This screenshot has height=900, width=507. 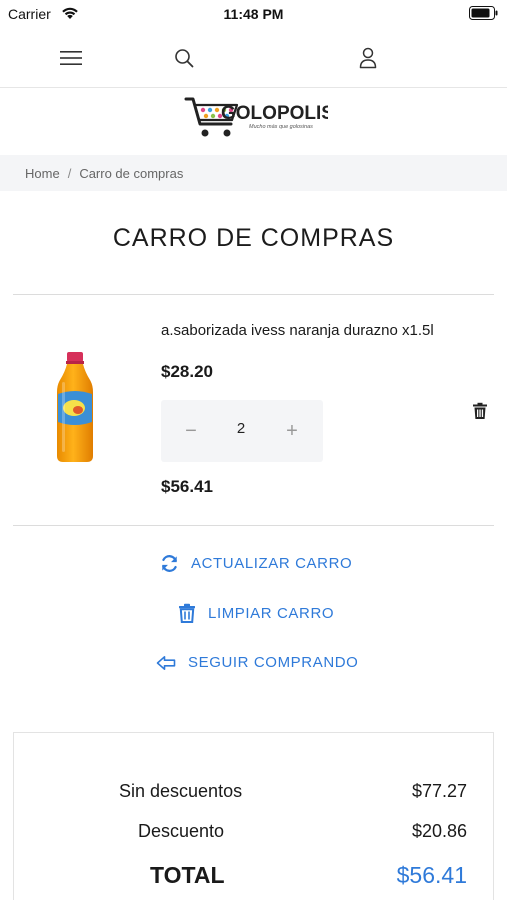 What do you see at coordinates (75, 408) in the screenshot?
I see `product-image` at bounding box center [75, 408].